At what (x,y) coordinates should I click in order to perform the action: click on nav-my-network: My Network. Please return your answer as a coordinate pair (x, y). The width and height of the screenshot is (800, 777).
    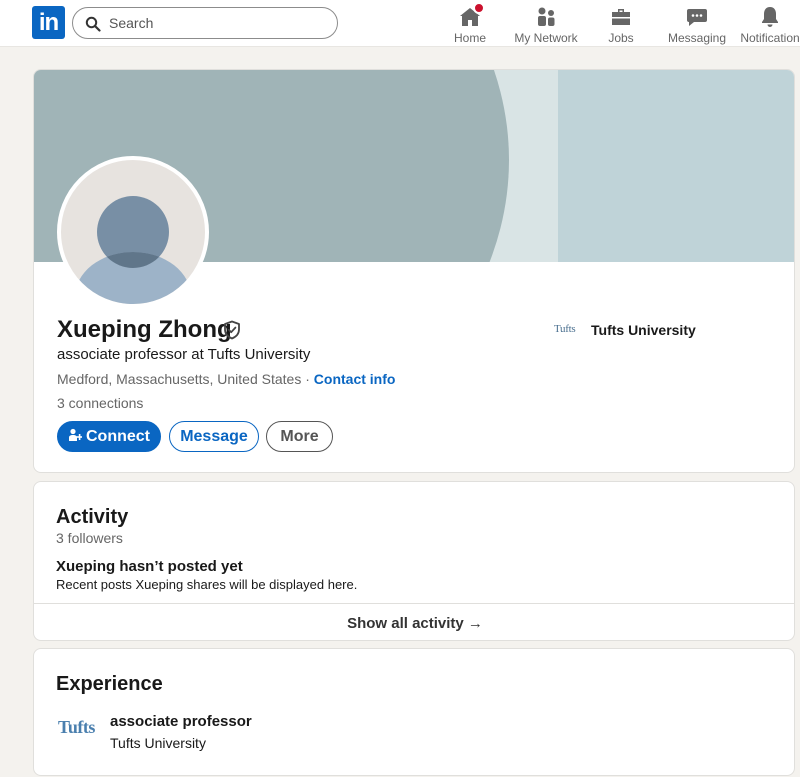
    Looking at the image, I should click on (546, 24).